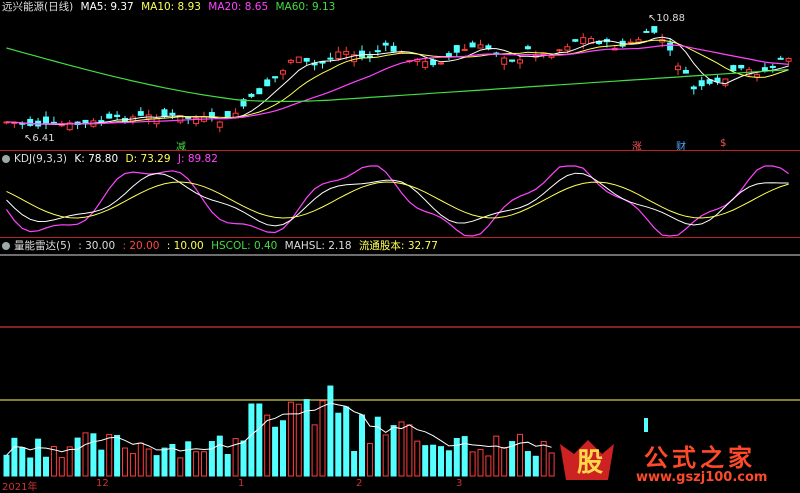  Describe the element at coordinates (42, 246) in the screenshot. I see `volume-indicator-name: 量能雷达(5)` at that location.